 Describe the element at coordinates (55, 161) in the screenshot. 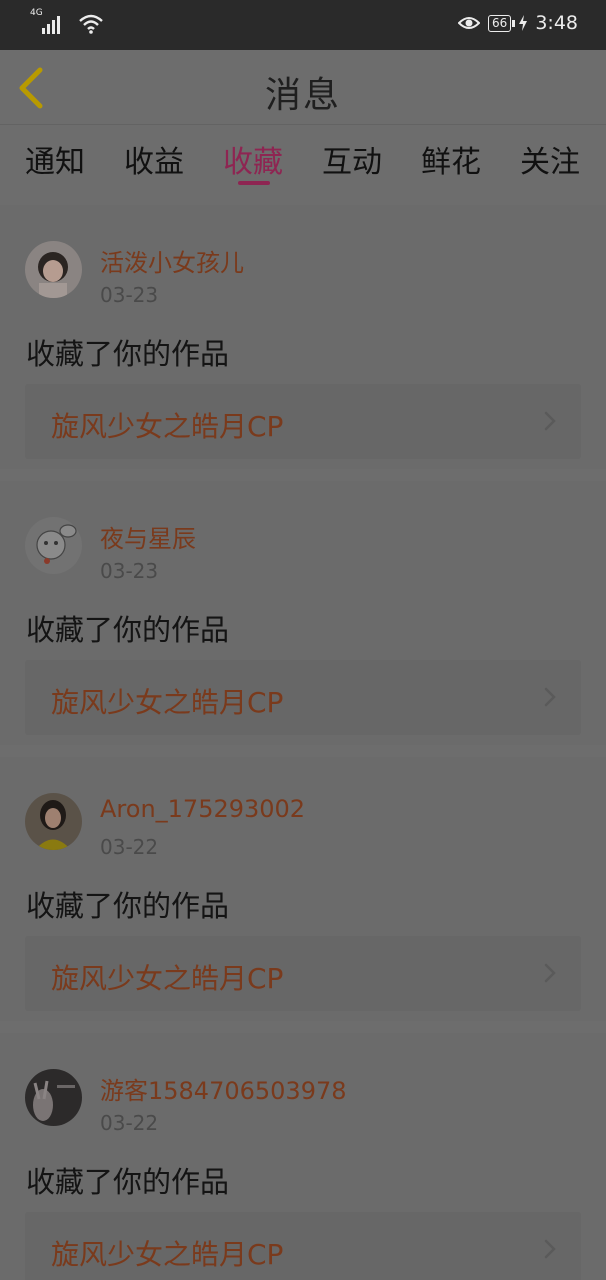

I see `tab-notifications: 通知` at that location.